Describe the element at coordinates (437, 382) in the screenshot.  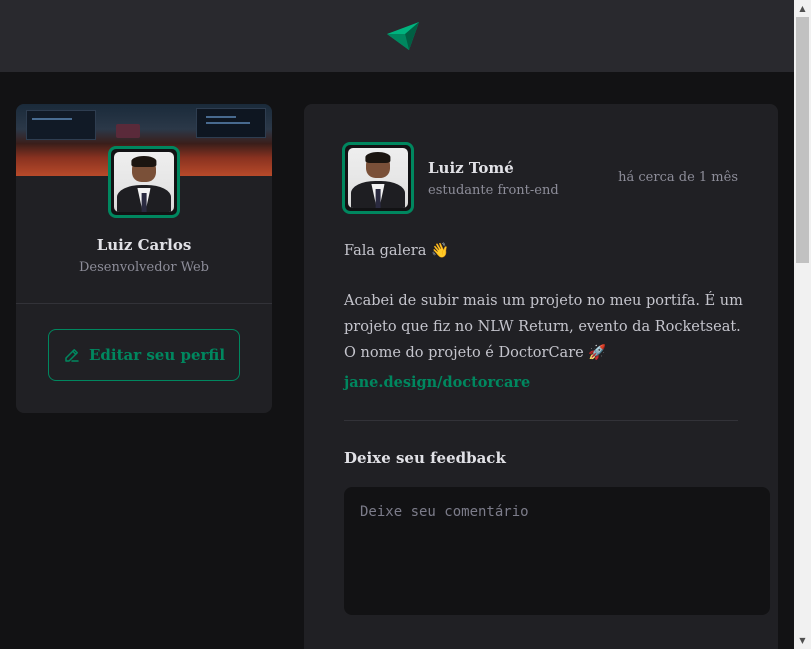
I see `project-link: jane.design/doctorcare` at that location.